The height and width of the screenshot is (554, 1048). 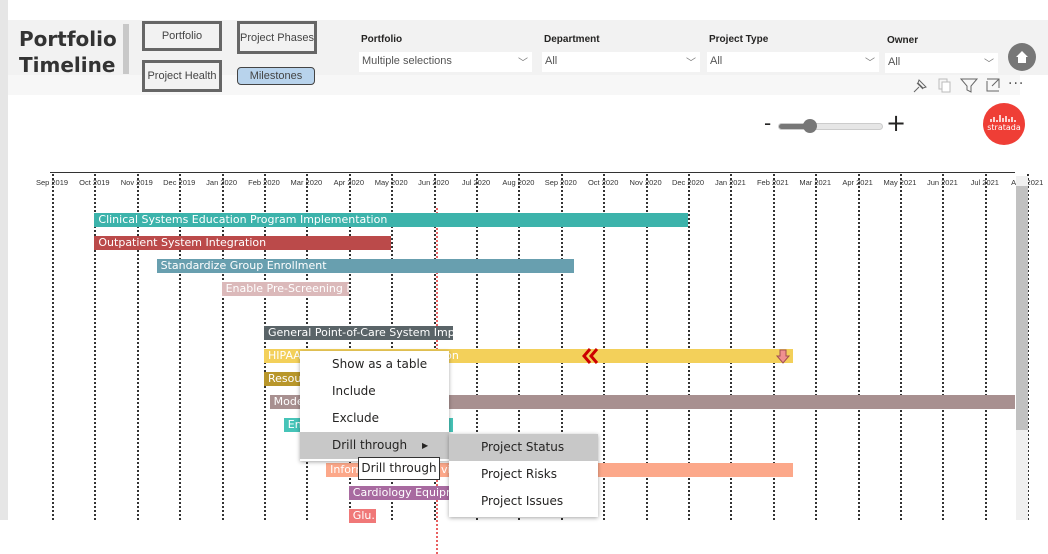 I want to click on month-tick-label: Sep 2019, so click(x=52, y=182).